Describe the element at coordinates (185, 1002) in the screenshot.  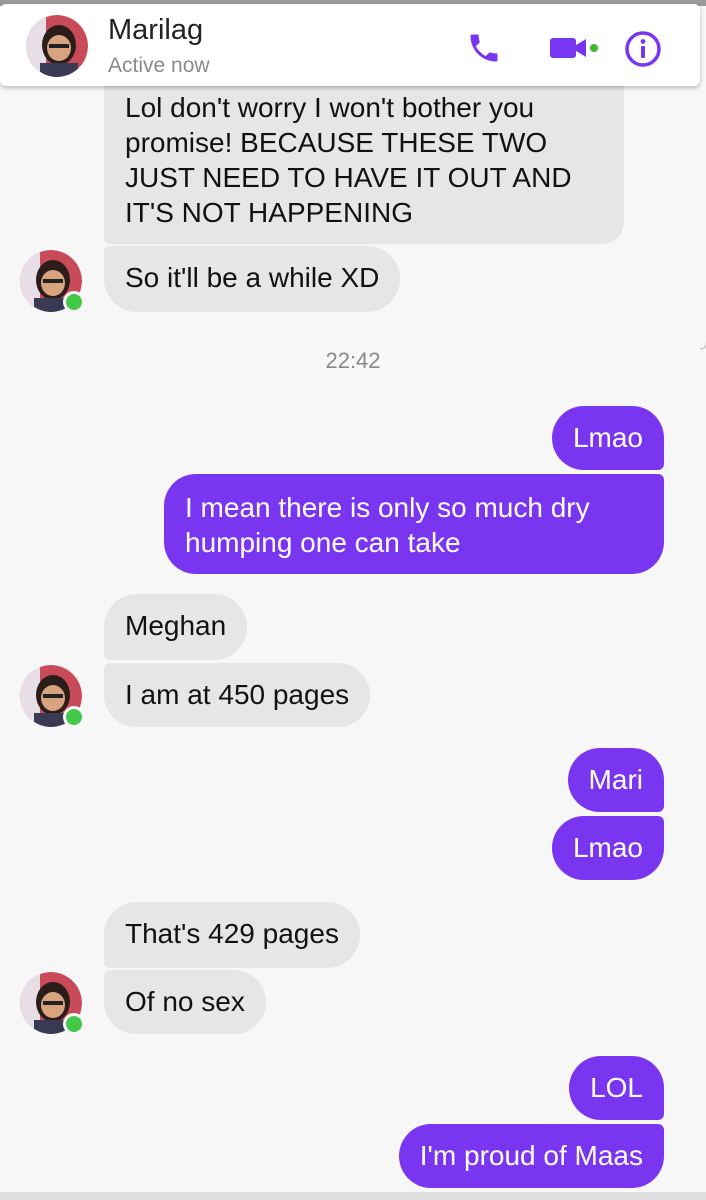
I see `incoming-message: Of no sex` at that location.